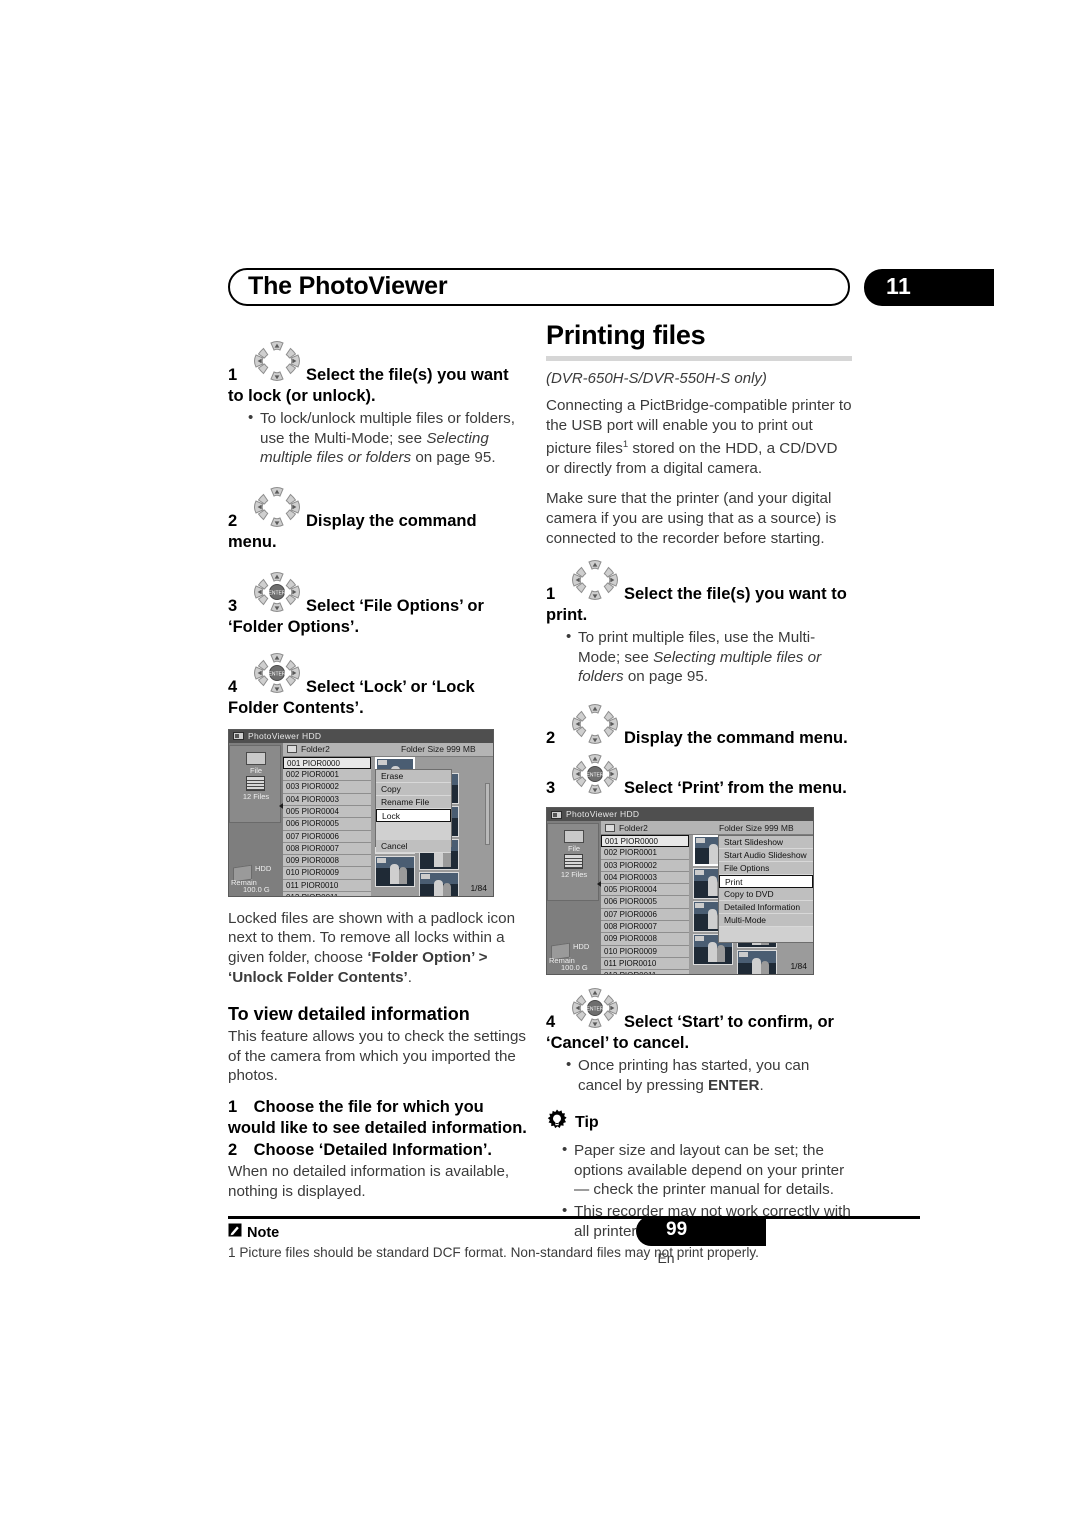 This screenshot has width=1080, height=1528. What do you see at coordinates (315, 749) in the screenshot?
I see `tv-folder-name: Folder2` at bounding box center [315, 749].